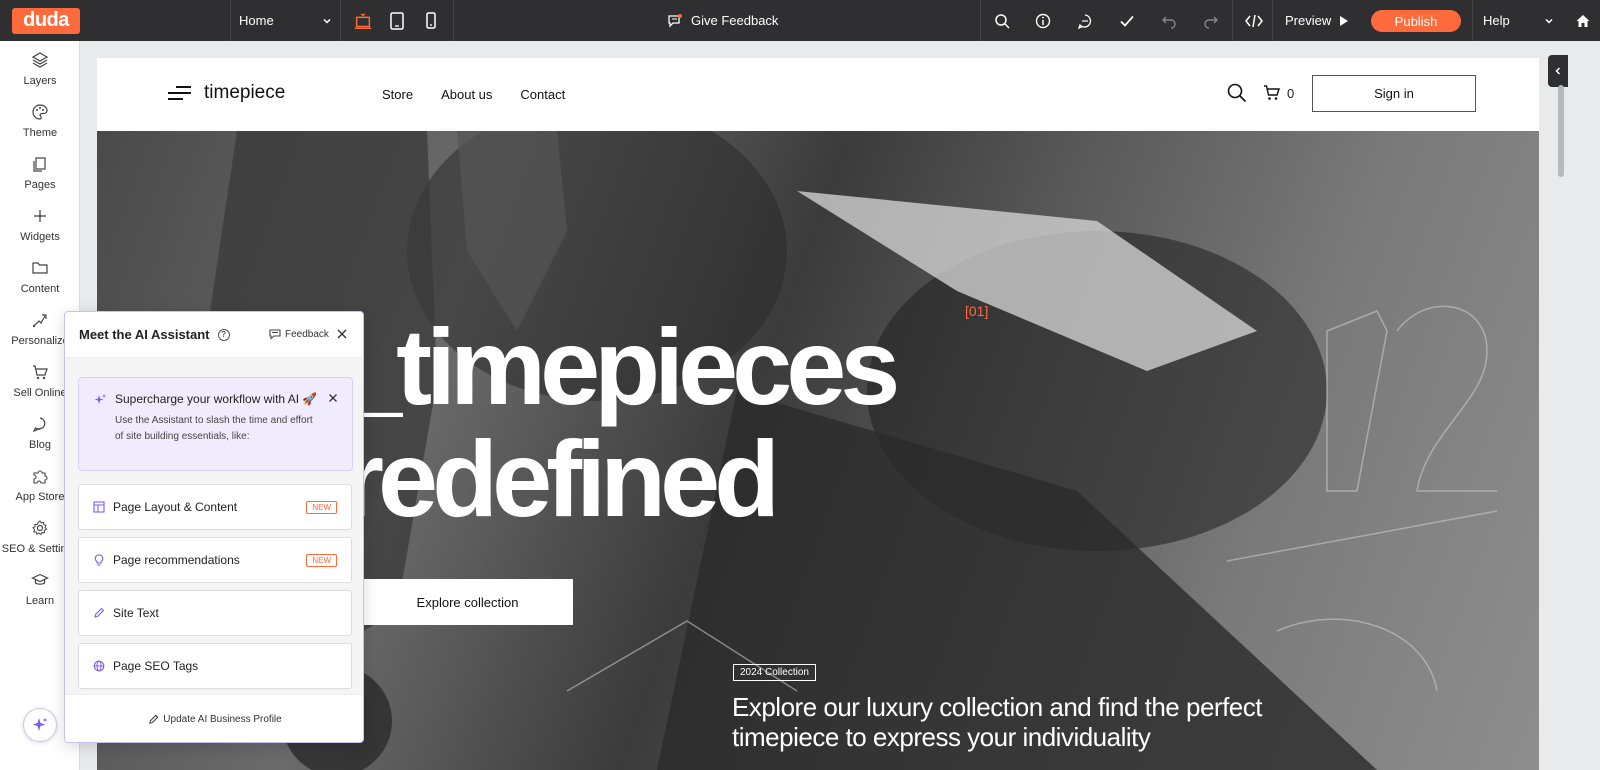  I want to click on undo-icon, so click(1169, 22).